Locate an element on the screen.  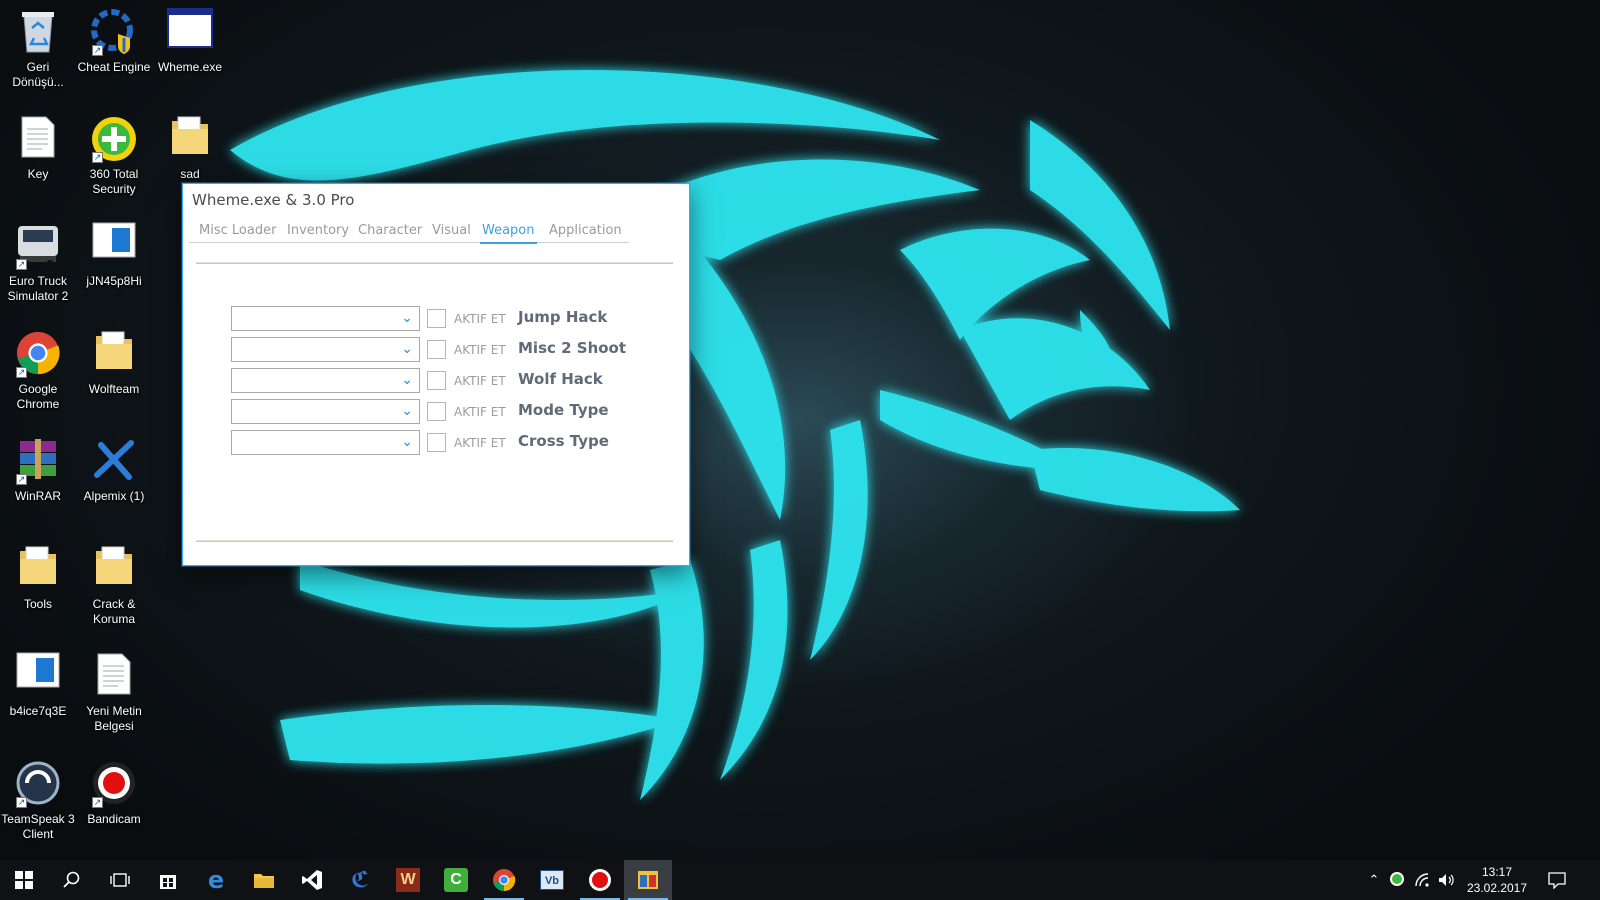
system-tray: ⌃ 13:17 23.02.2017 is located at coordinates (1480, 880).